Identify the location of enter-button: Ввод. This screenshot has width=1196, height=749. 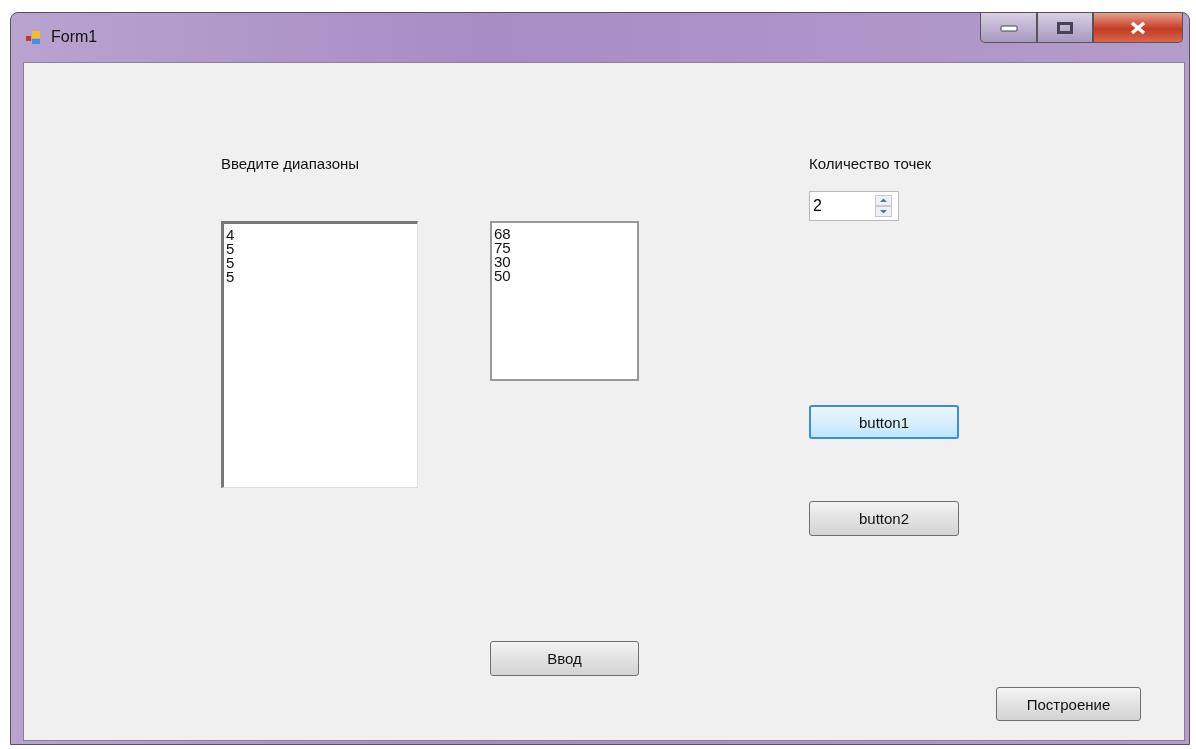
(564, 658).